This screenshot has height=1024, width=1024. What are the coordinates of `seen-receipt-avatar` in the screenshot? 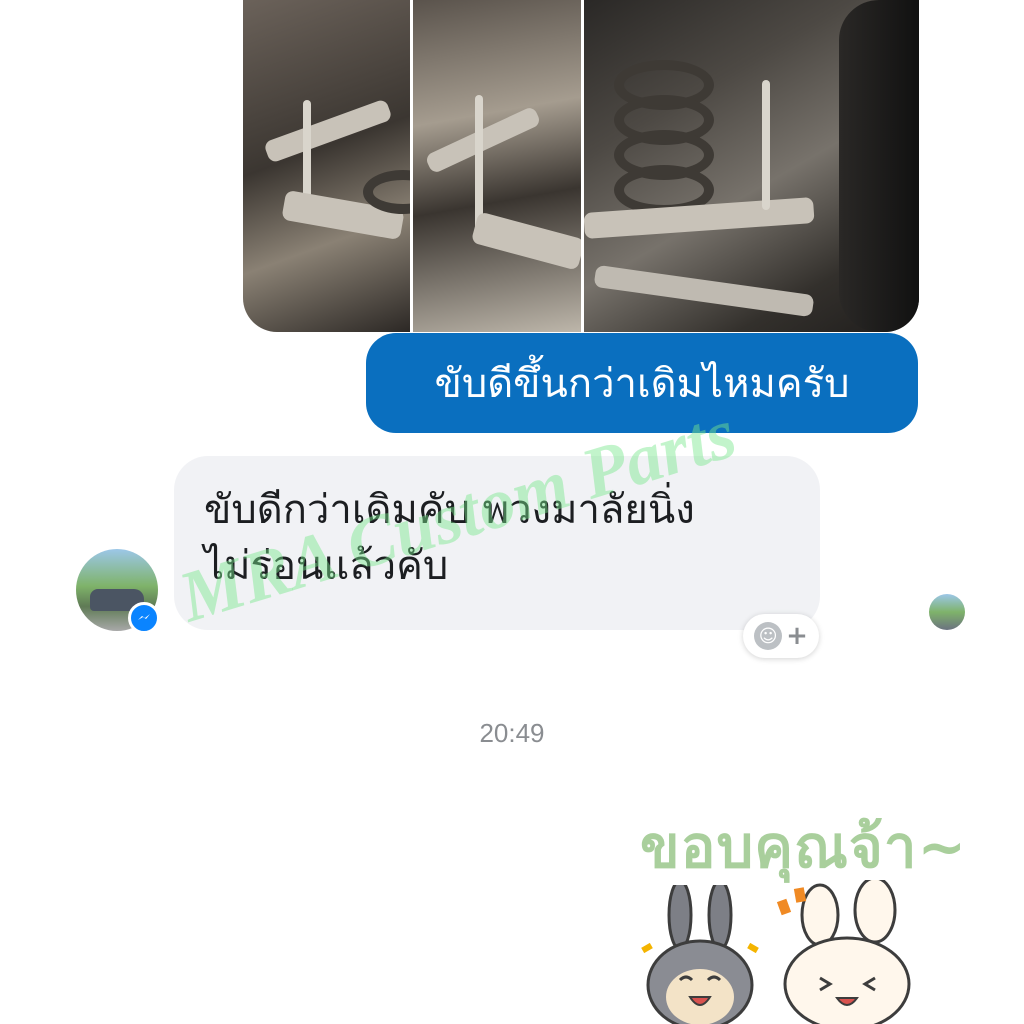 It's located at (947, 612).